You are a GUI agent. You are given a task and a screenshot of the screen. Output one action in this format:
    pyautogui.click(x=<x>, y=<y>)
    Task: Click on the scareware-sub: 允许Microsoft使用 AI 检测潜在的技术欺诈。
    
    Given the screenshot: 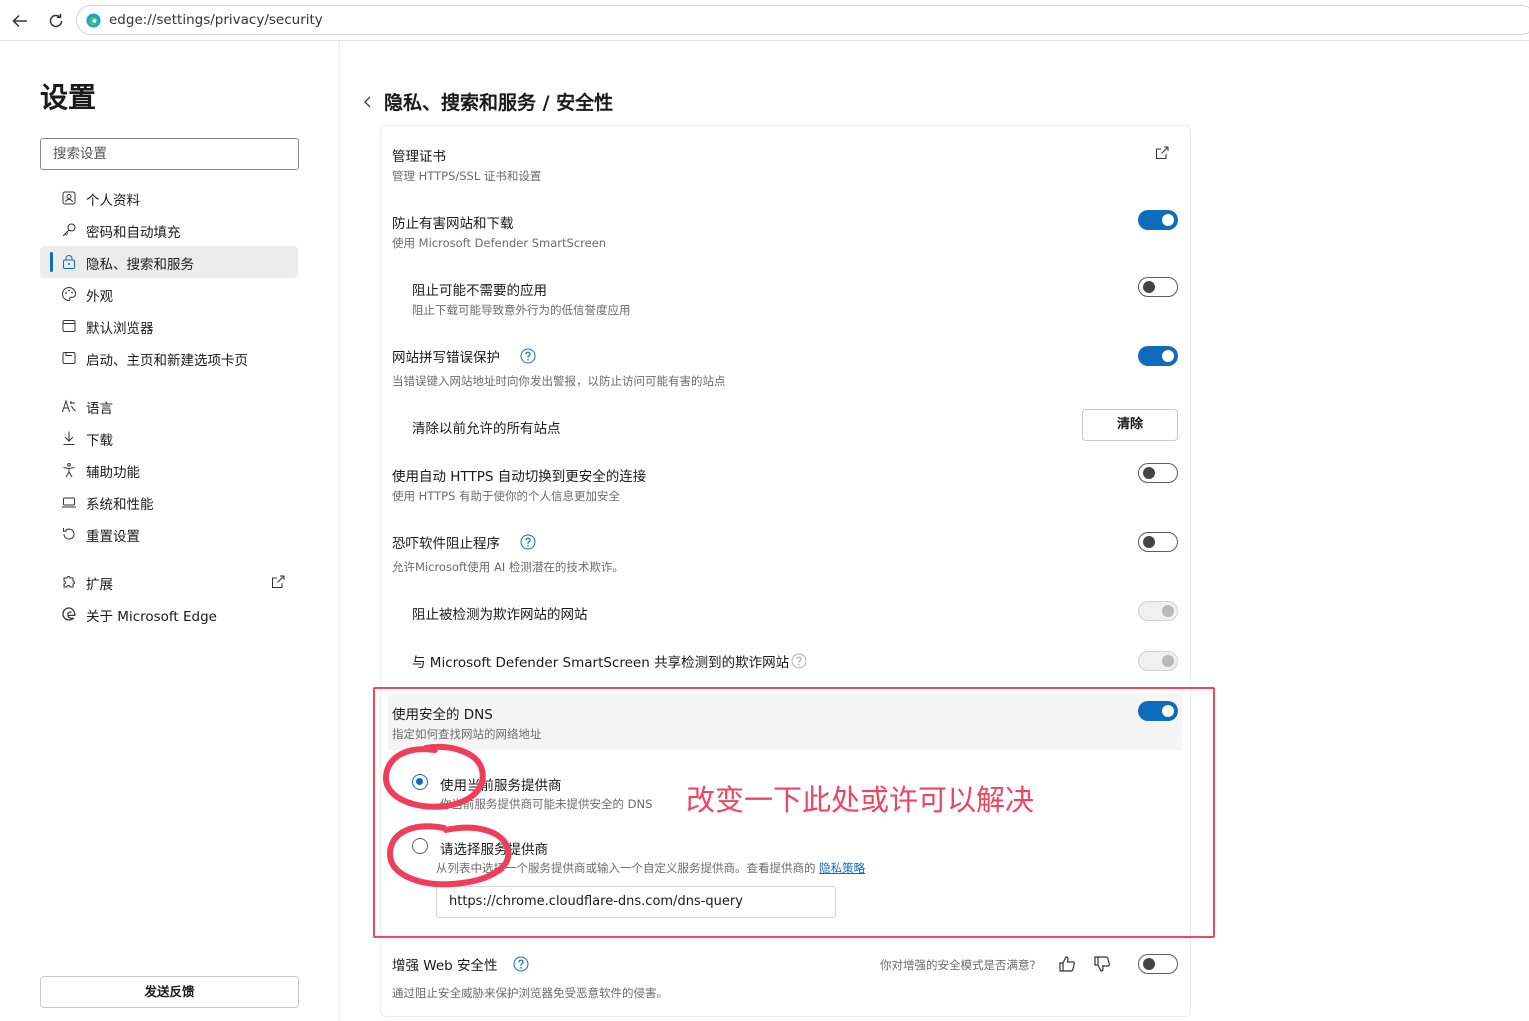 What is the action you would take?
    pyautogui.click(x=508, y=567)
    